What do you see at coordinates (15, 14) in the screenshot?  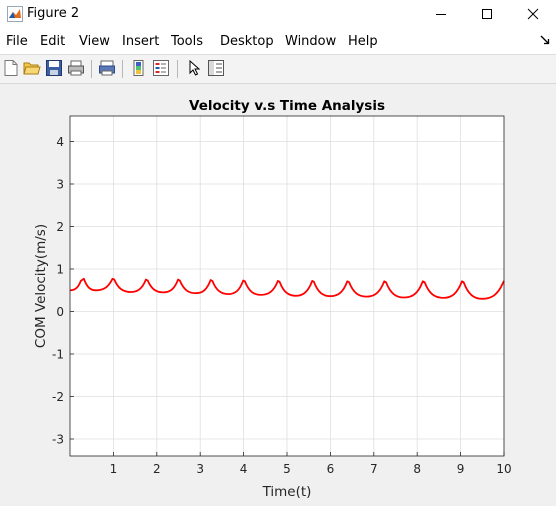 I see `matlab-app-icon` at bounding box center [15, 14].